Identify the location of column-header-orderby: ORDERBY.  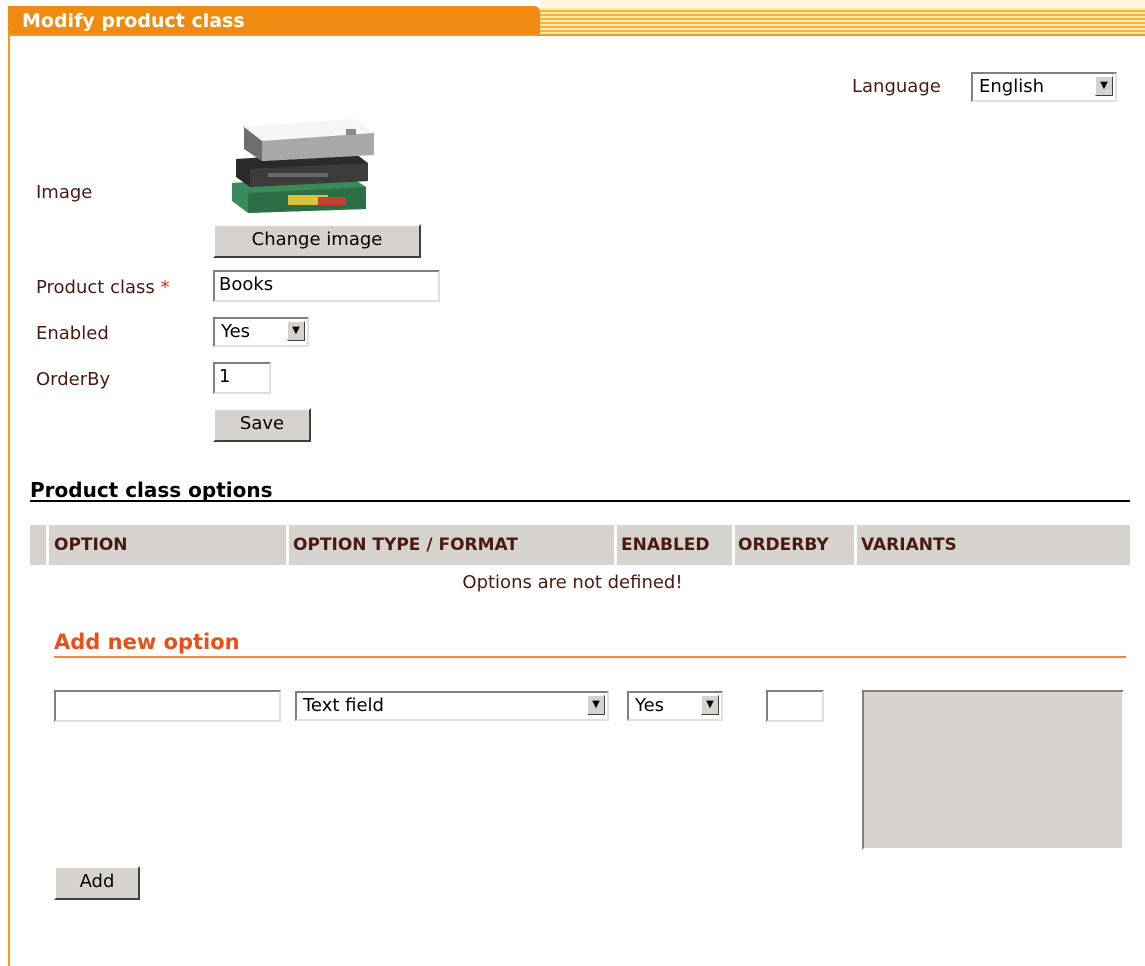
(783, 545).